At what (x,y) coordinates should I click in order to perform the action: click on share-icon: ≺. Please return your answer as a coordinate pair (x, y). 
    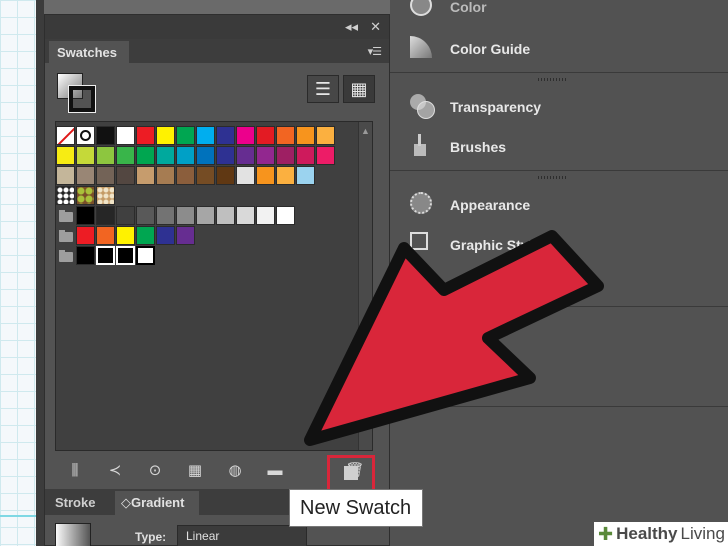
    Looking at the image, I should click on (115, 470).